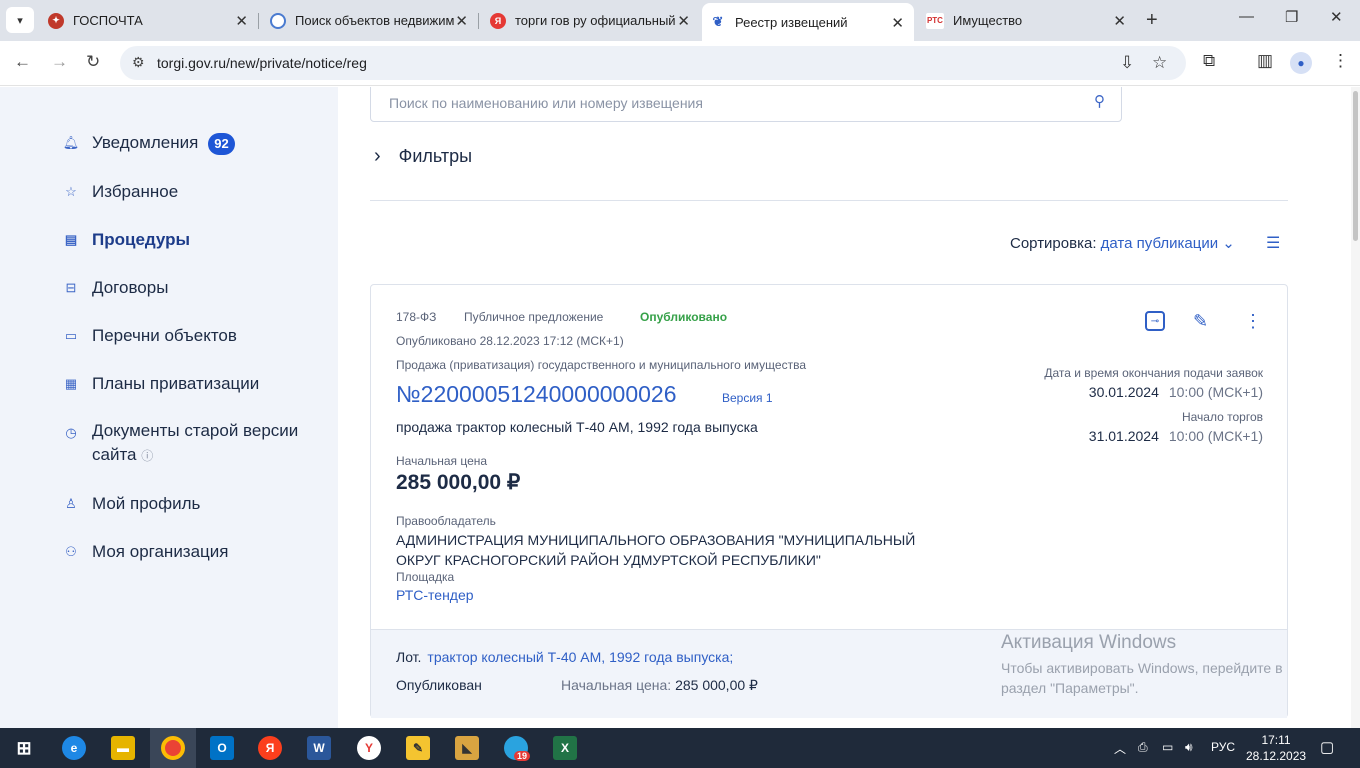 This screenshot has width=1360, height=768. Describe the element at coordinates (262, 63) in the screenshot. I see `url-text: torgi.gov.ru/new/private/notice/reg` at that location.